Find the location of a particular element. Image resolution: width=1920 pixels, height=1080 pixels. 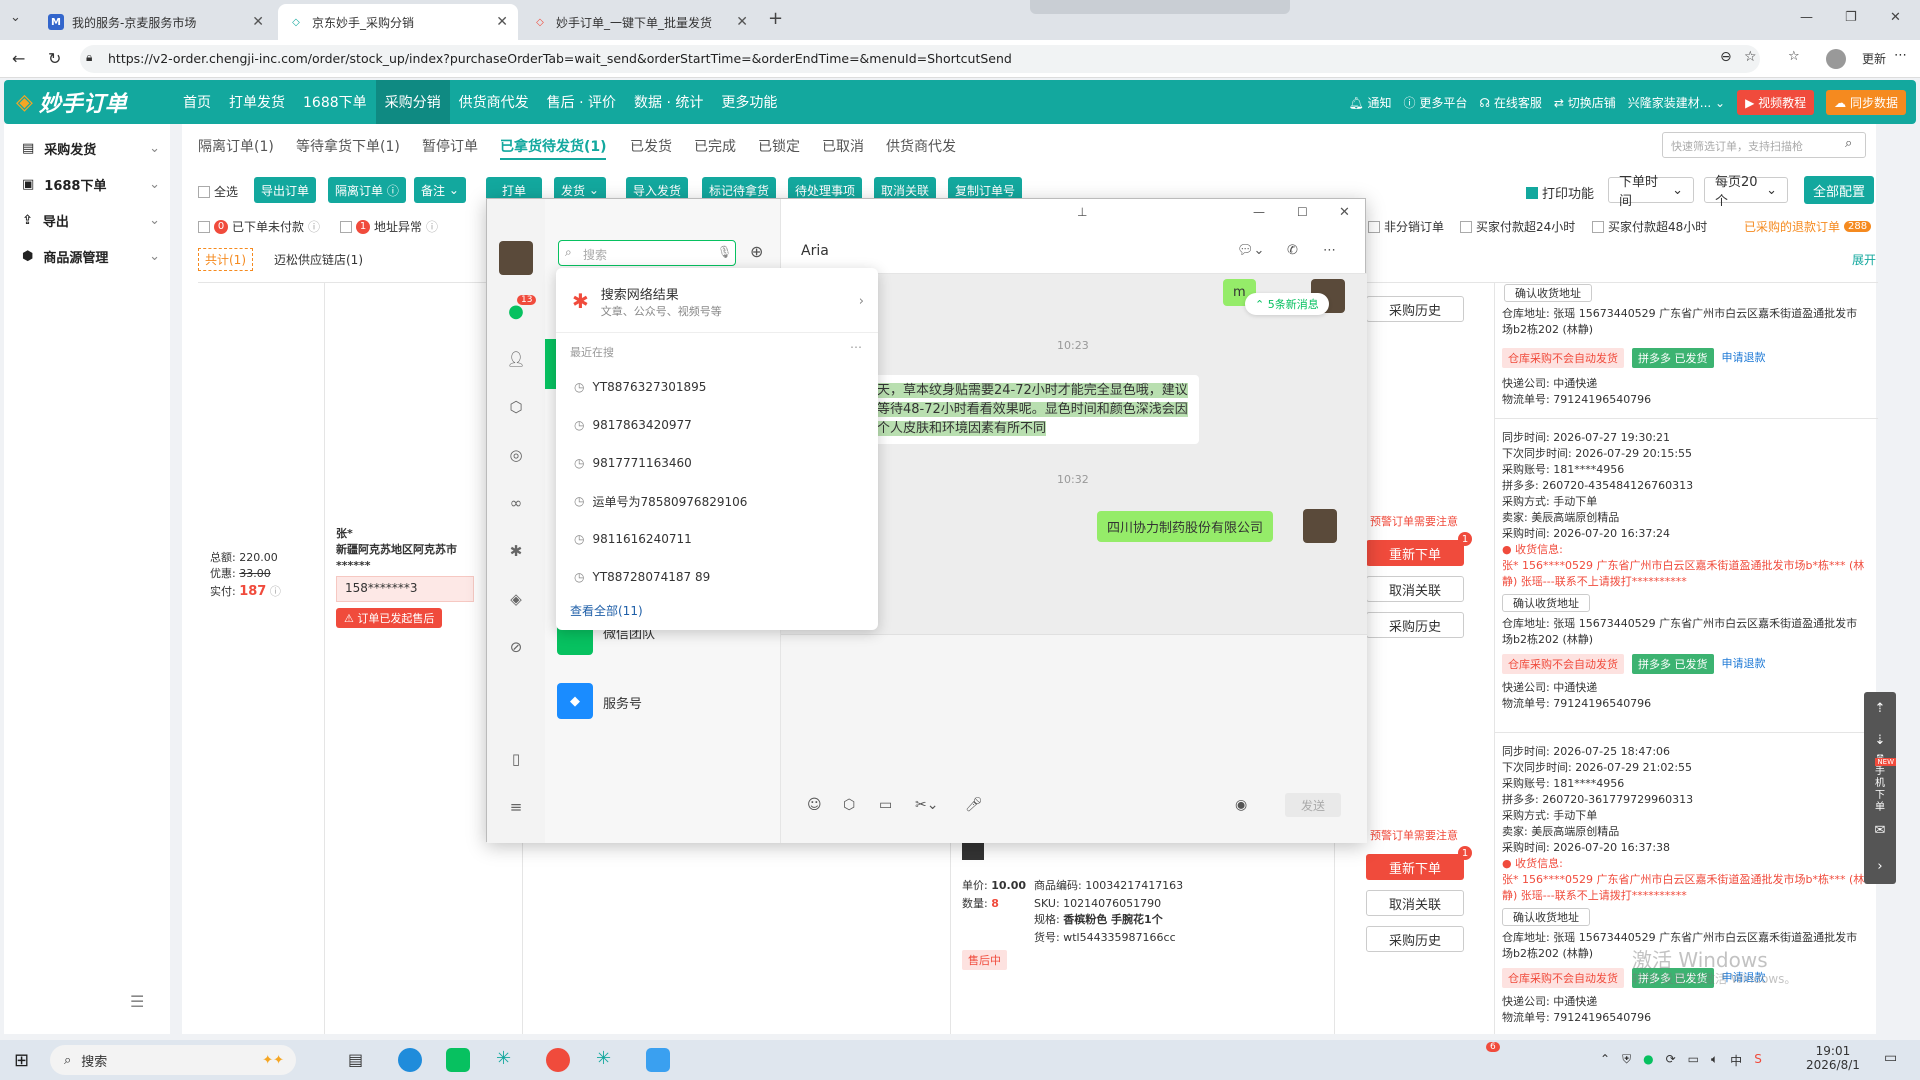

nav-purchase-dist: 采购分销 is located at coordinates (412, 102).